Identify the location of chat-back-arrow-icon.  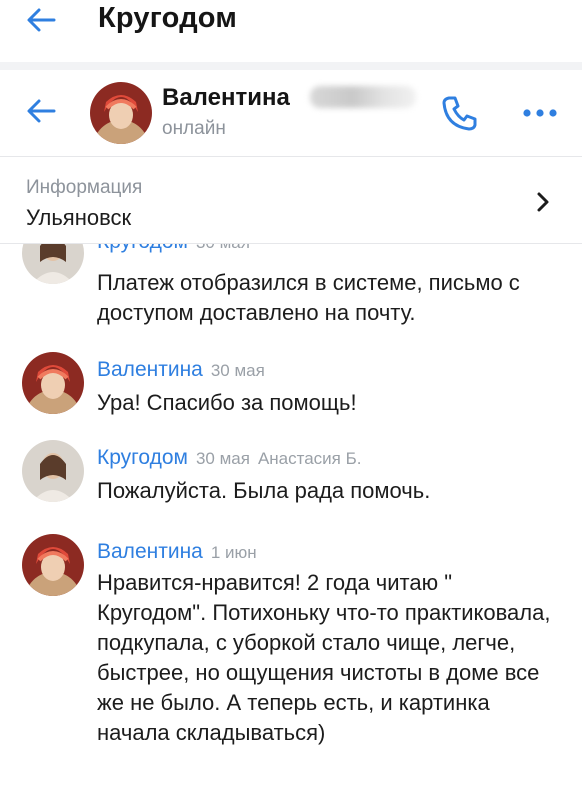
(41, 111).